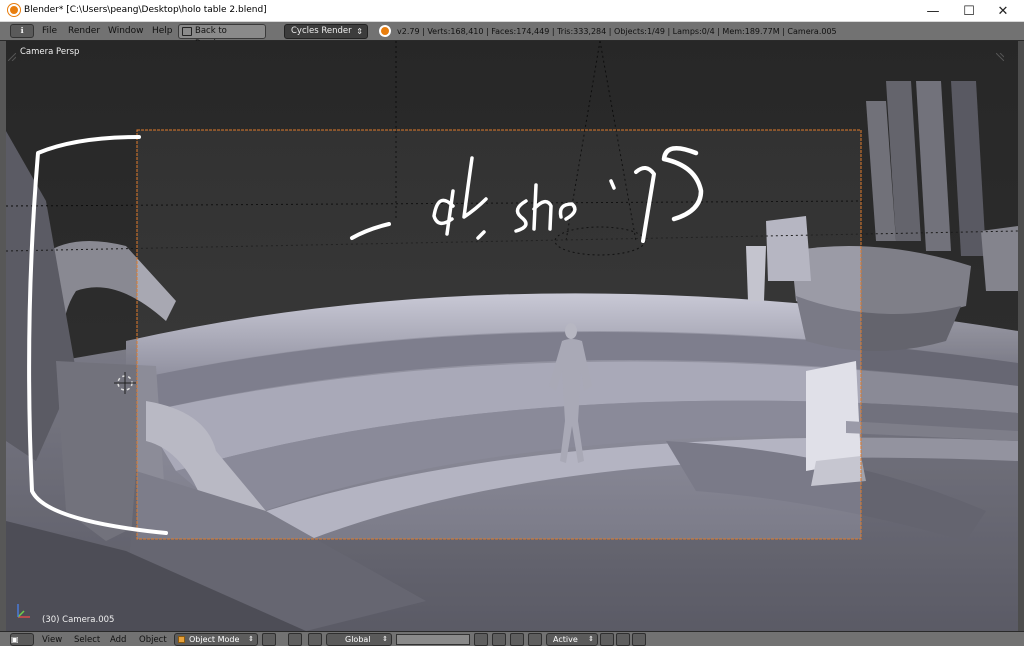  What do you see at coordinates (162, 31) in the screenshot?
I see `menu-help: Help` at bounding box center [162, 31].